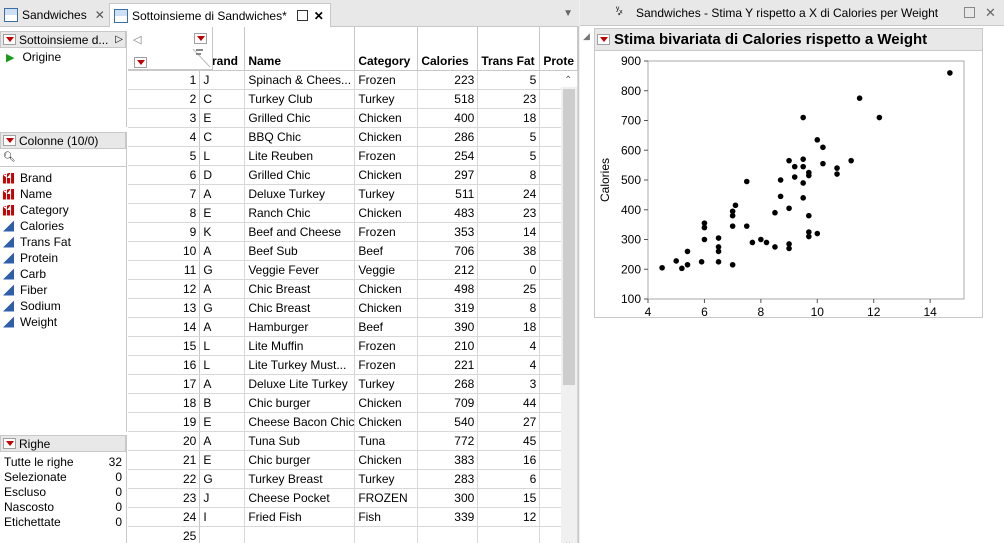 Image resolution: width=1004 pixels, height=543 pixels. I want to click on table-row: 5 L Lite Reuben Frozen 254 5, so click(353, 156).